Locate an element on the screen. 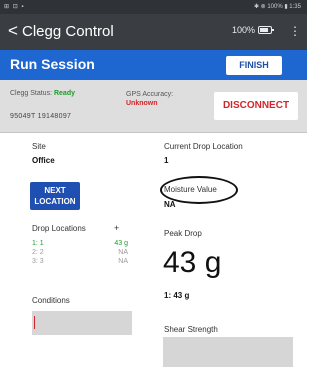  clegg-status-label: Clegg Status: is located at coordinates (31, 93).